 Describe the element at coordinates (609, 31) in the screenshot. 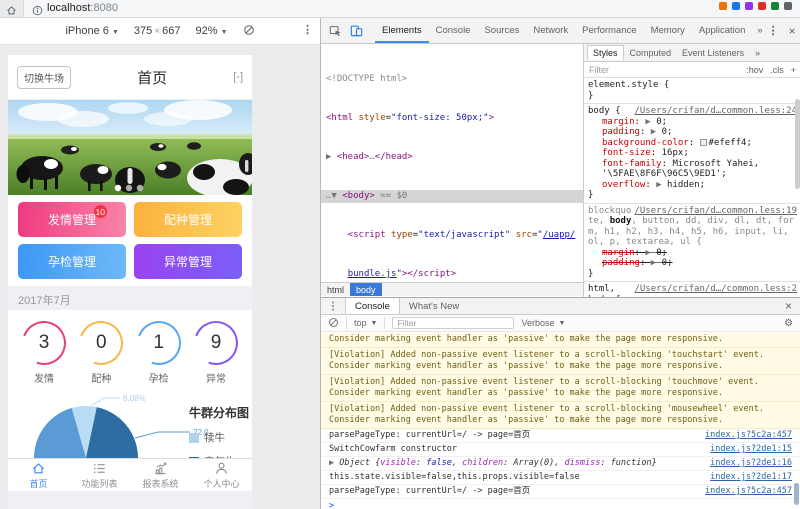

I see `tab-performance: Performance` at that location.